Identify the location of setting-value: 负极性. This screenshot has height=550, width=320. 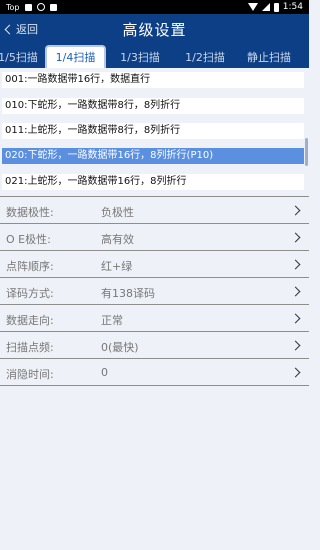
(117, 212).